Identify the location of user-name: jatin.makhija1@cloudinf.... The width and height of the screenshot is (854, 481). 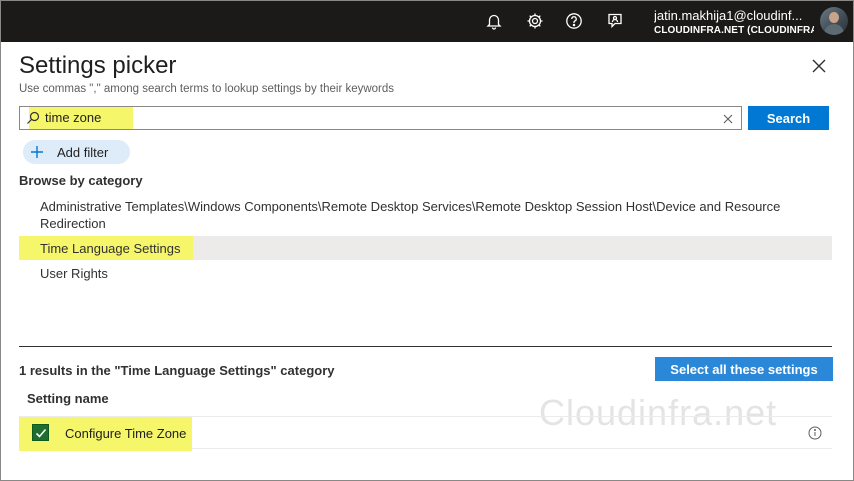
(728, 15).